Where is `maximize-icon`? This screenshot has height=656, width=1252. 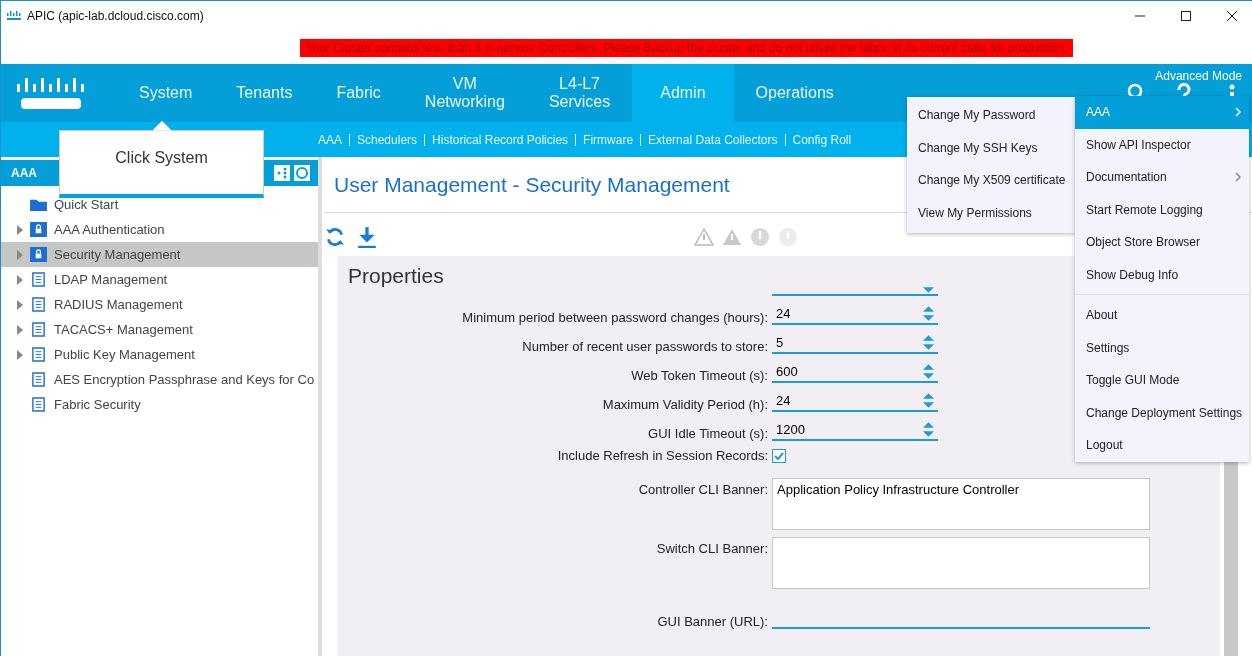
maximize-icon is located at coordinates (1186, 16).